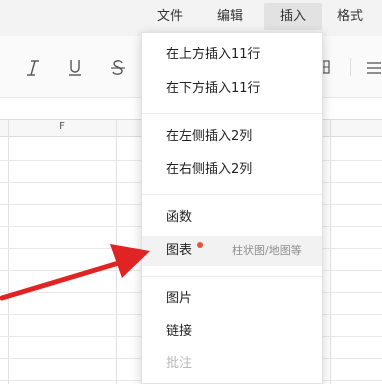  Describe the element at coordinates (75, 272) in the screenshot. I see `annotation-arrow` at that location.